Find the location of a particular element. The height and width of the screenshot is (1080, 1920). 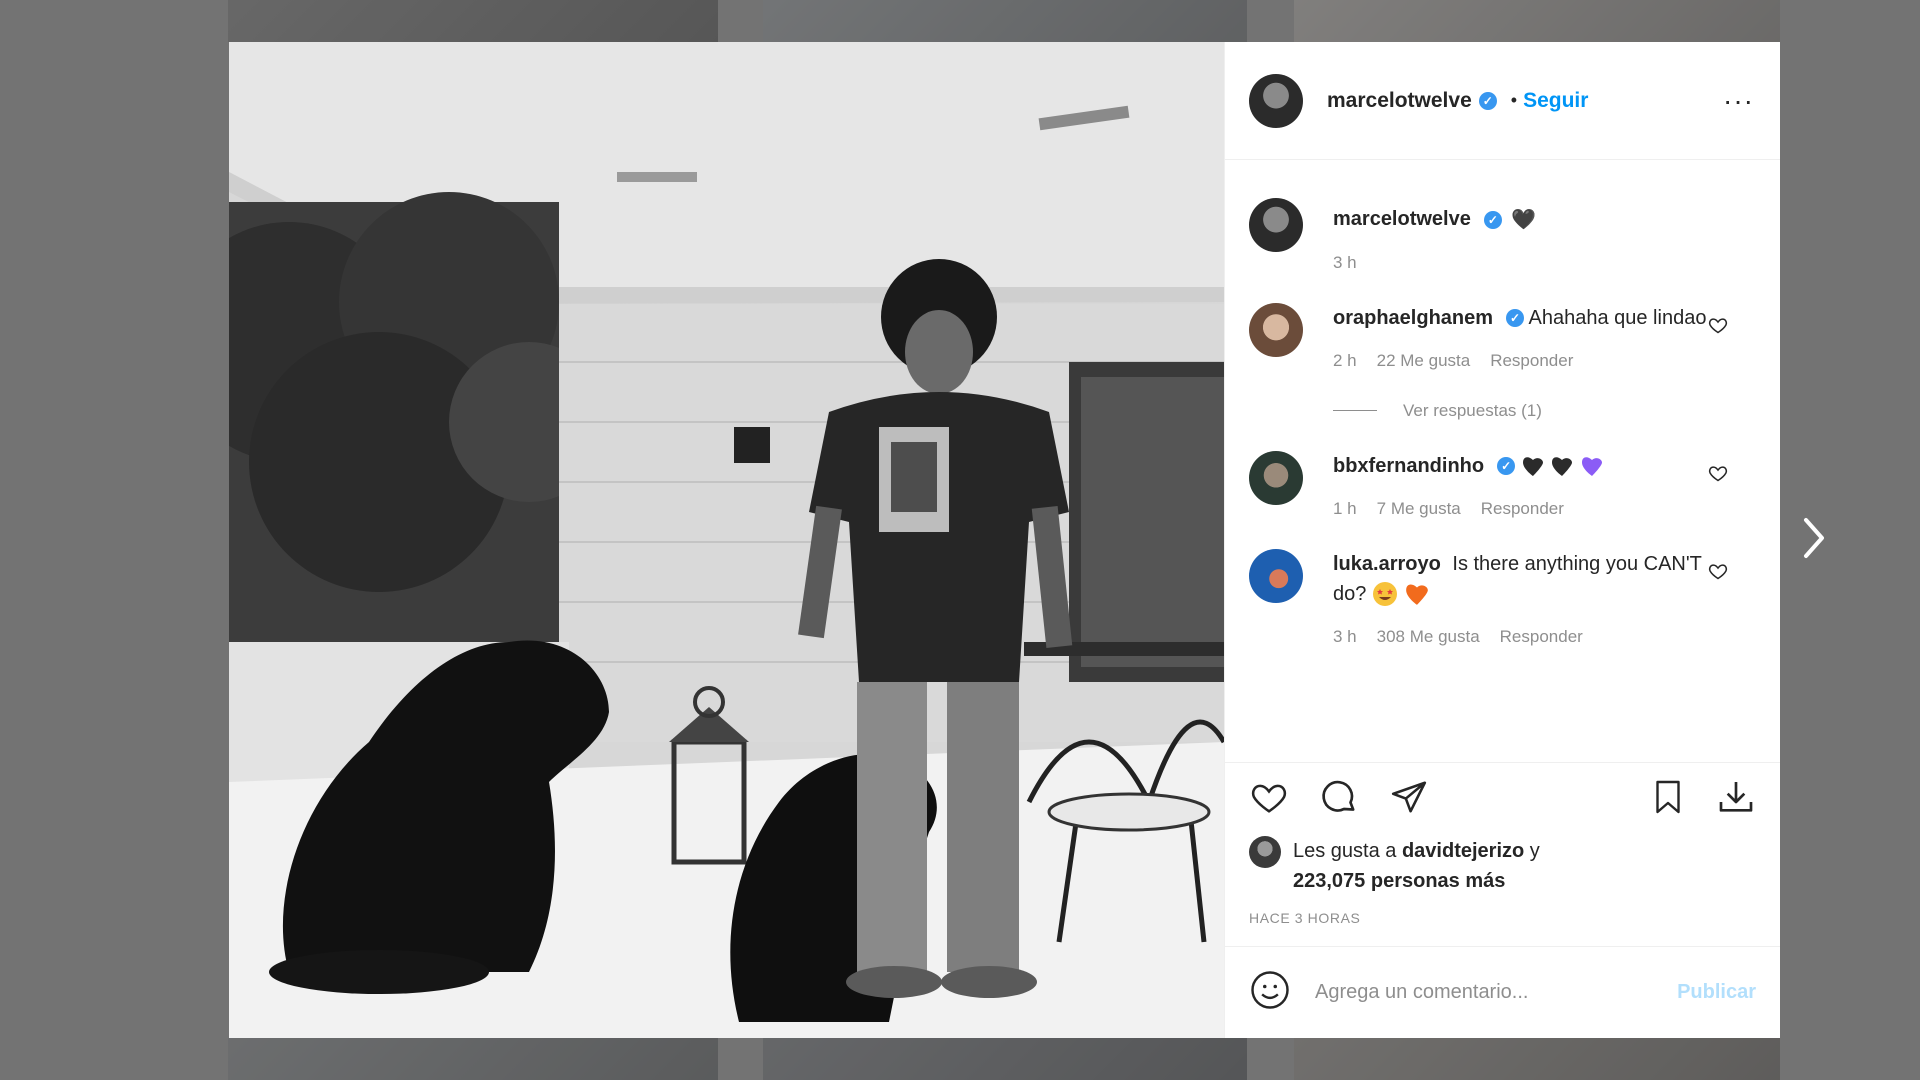

comment-text: Ahahaha que lindao is located at coordinates (1617, 317).